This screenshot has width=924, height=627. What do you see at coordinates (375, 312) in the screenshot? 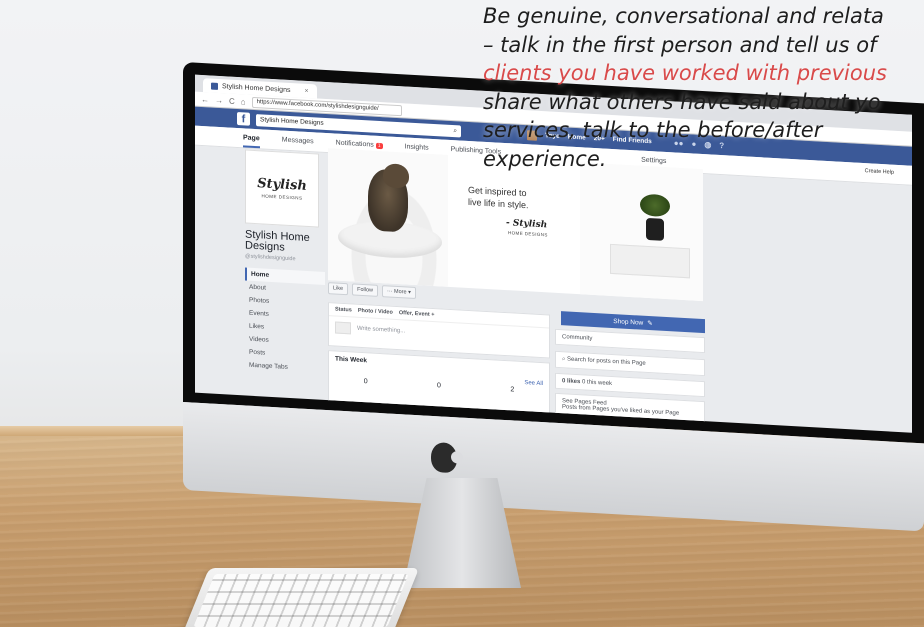
I see `composer-photo-video: Photo / Video` at bounding box center [375, 312].